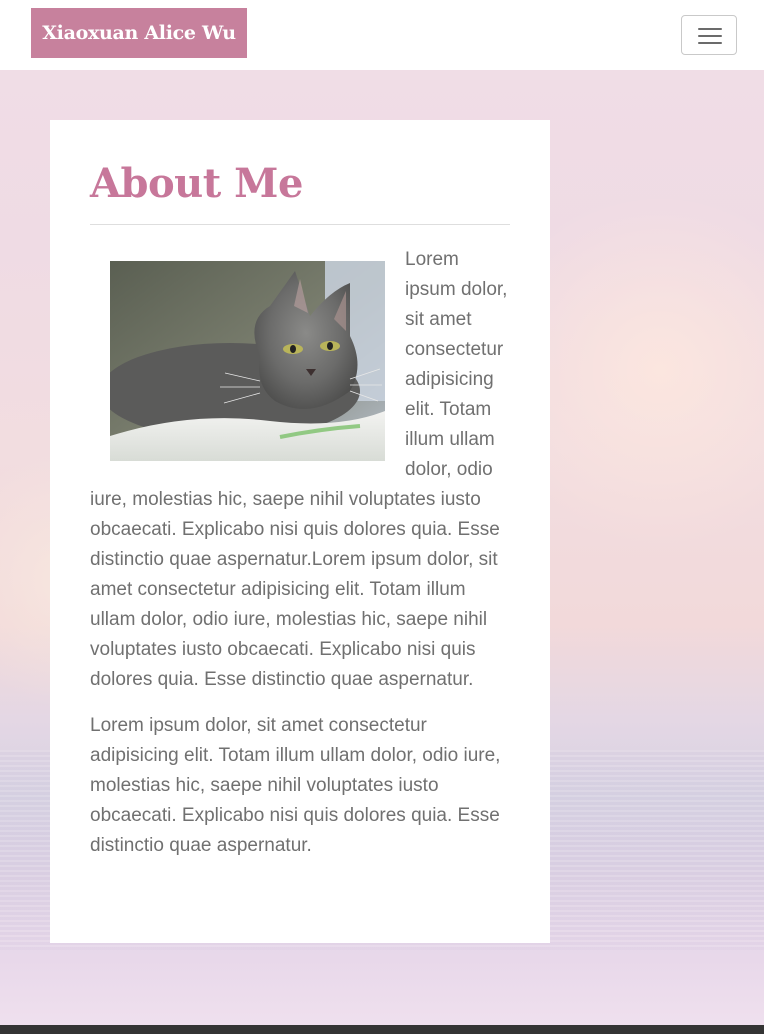  Describe the element at coordinates (139, 33) in the screenshot. I see `brand-logo: Xiaoxuan Alice Wu` at that location.